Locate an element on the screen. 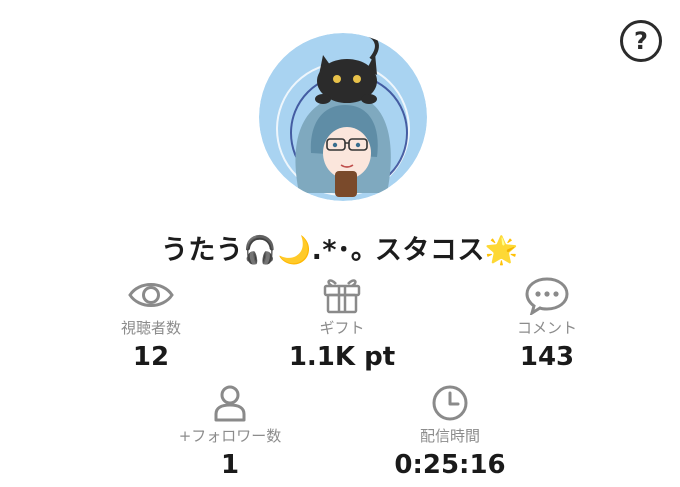 This screenshot has height=487, width=680. stat-viewers: 視聴者数 12 is located at coordinates (151, 323).